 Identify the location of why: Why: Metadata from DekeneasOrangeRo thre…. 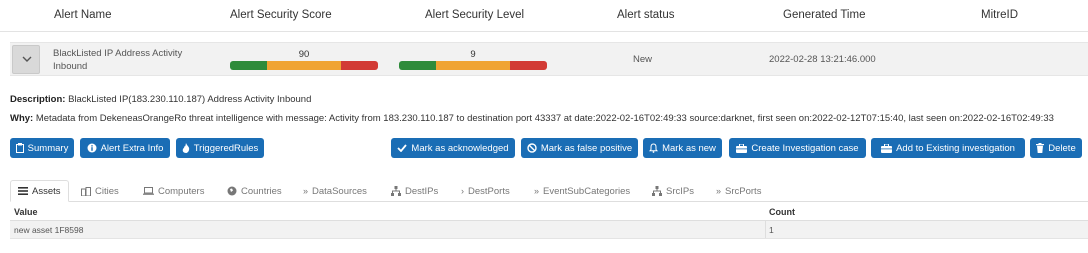
(532, 118).